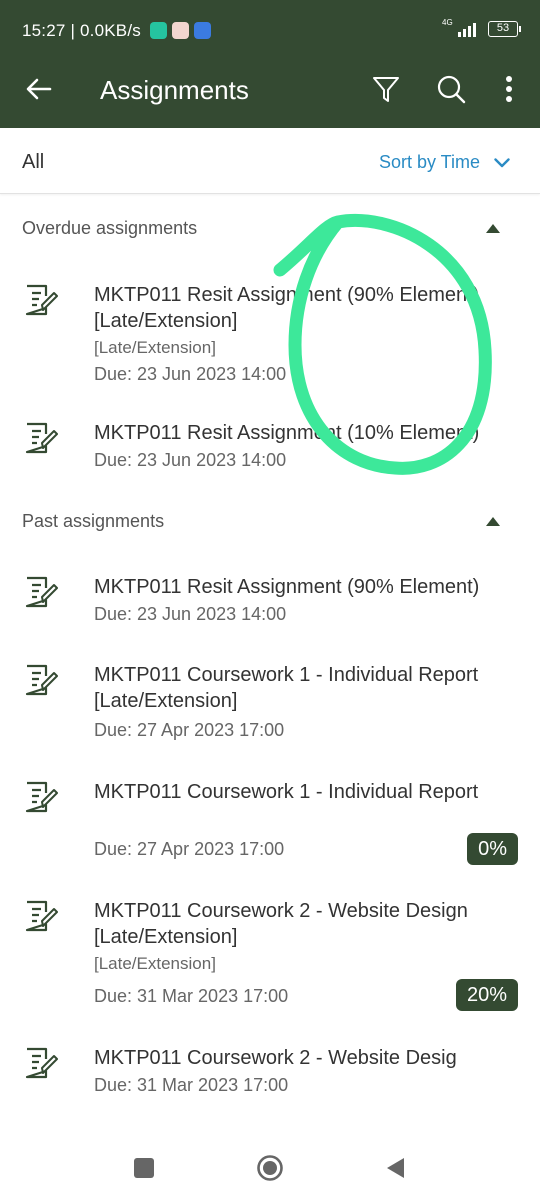  What do you see at coordinates (467, 30) in the screenshot?
I see `signal-icon` at bounding box center [467, 30].